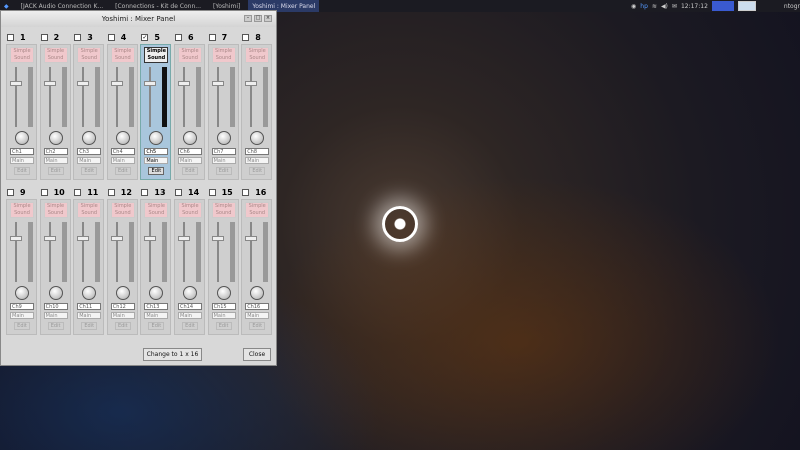  Describe the element at coordinates (674, 6) in the screenshot. I see `mail-icon: ✉` at that location.